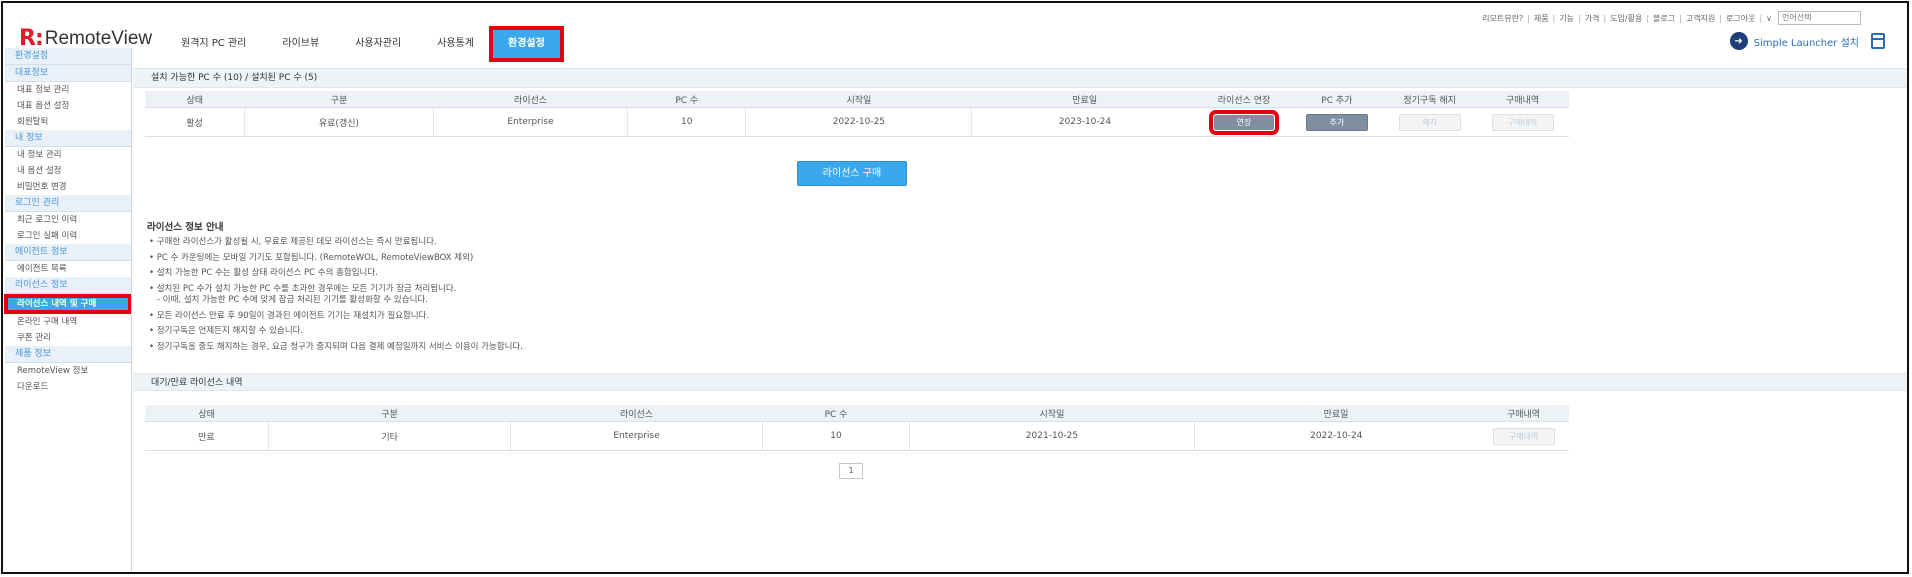  What do you see at coordinates (68, 371) in the screenshot?
I see `sidebar-item-remoteview-info: RemoteView 정보` at bounding box center [68, 371].